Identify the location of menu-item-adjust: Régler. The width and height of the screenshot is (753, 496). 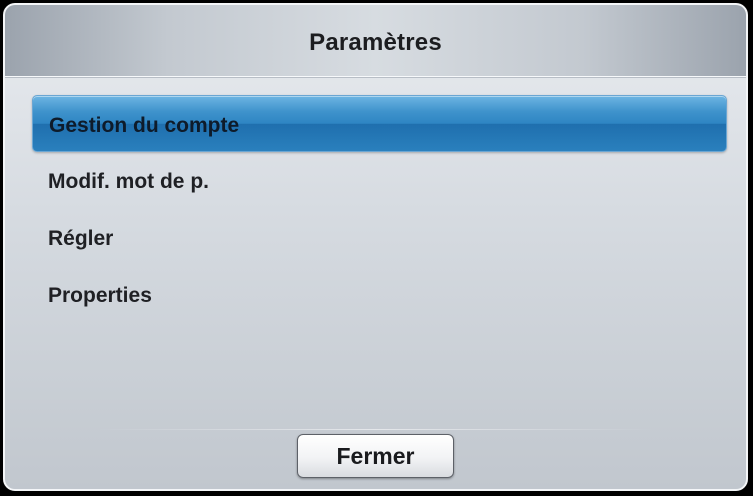
(379, 237).